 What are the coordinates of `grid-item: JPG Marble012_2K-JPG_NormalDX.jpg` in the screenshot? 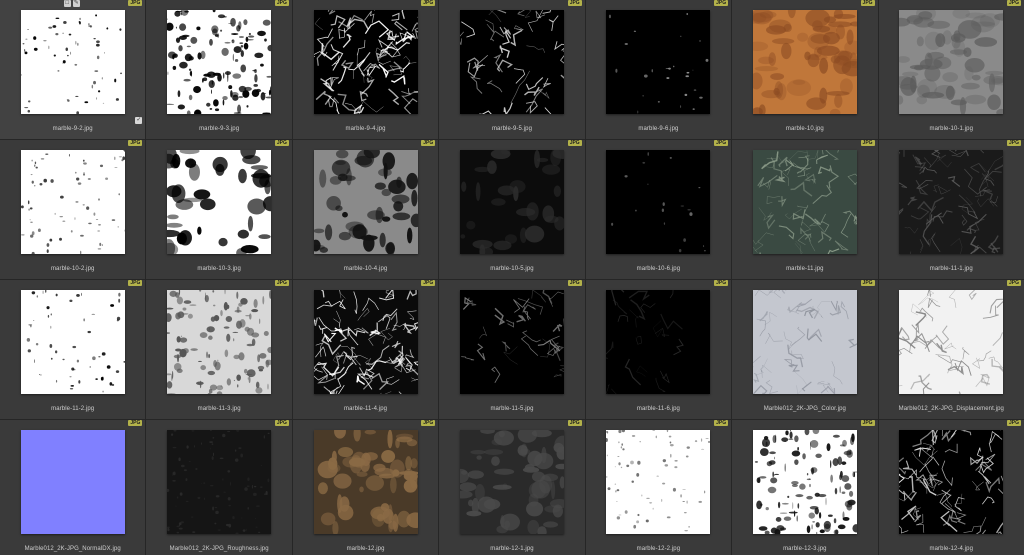 It's located at (73, 487).